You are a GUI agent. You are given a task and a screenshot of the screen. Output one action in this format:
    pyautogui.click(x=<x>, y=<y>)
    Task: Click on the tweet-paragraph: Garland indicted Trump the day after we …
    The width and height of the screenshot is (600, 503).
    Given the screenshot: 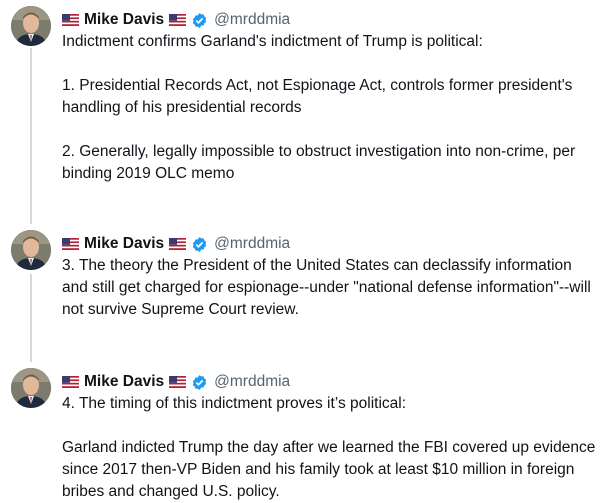 What is the action you would take?
    pyautogui.click(x=329, y=469)
    